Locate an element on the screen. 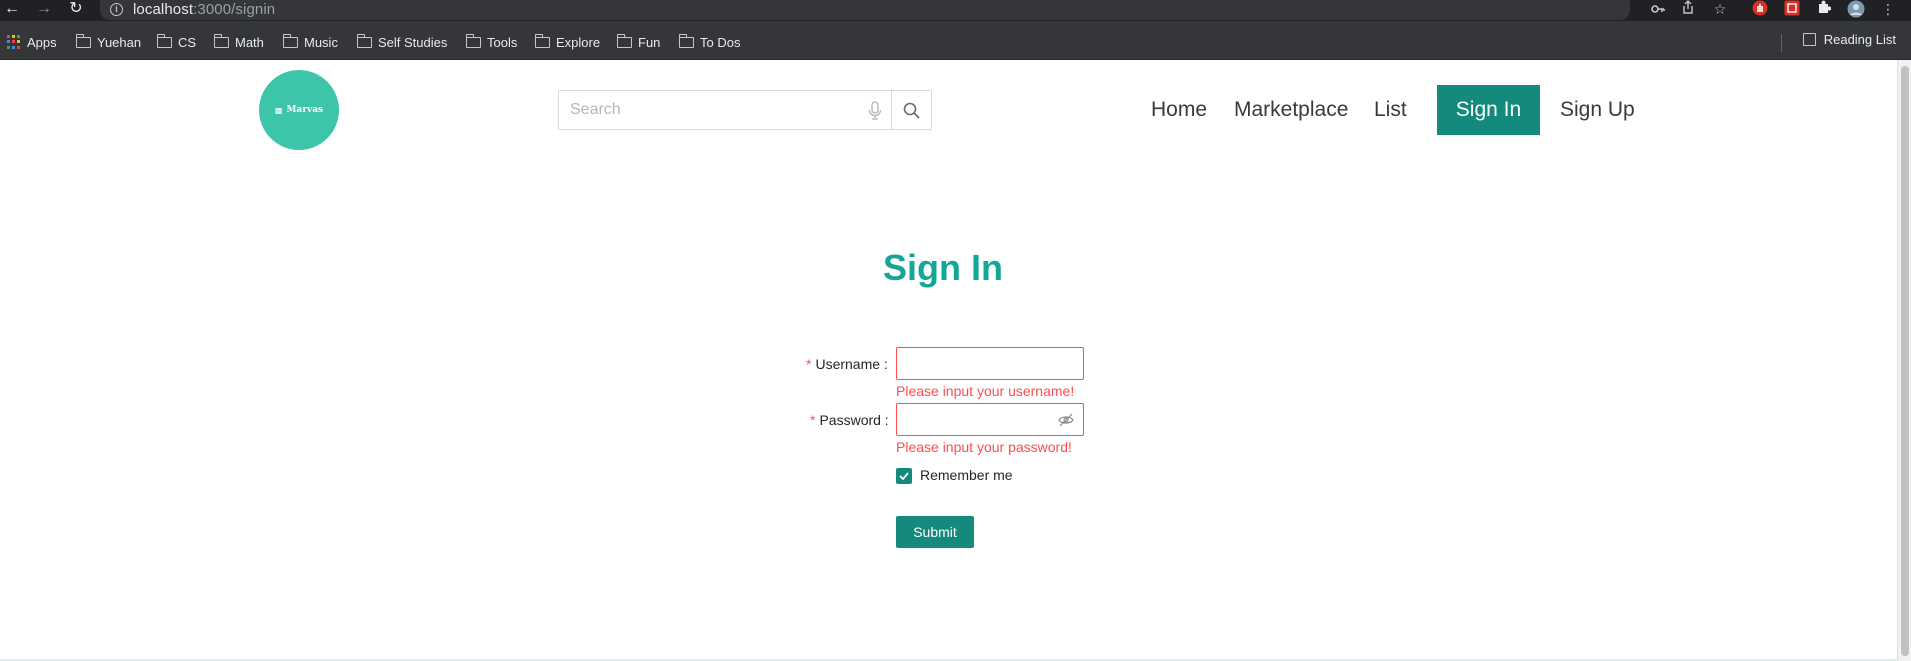 The height and width of the screenshot is (661, 1911). password-field is located at coordinates (990, 419).